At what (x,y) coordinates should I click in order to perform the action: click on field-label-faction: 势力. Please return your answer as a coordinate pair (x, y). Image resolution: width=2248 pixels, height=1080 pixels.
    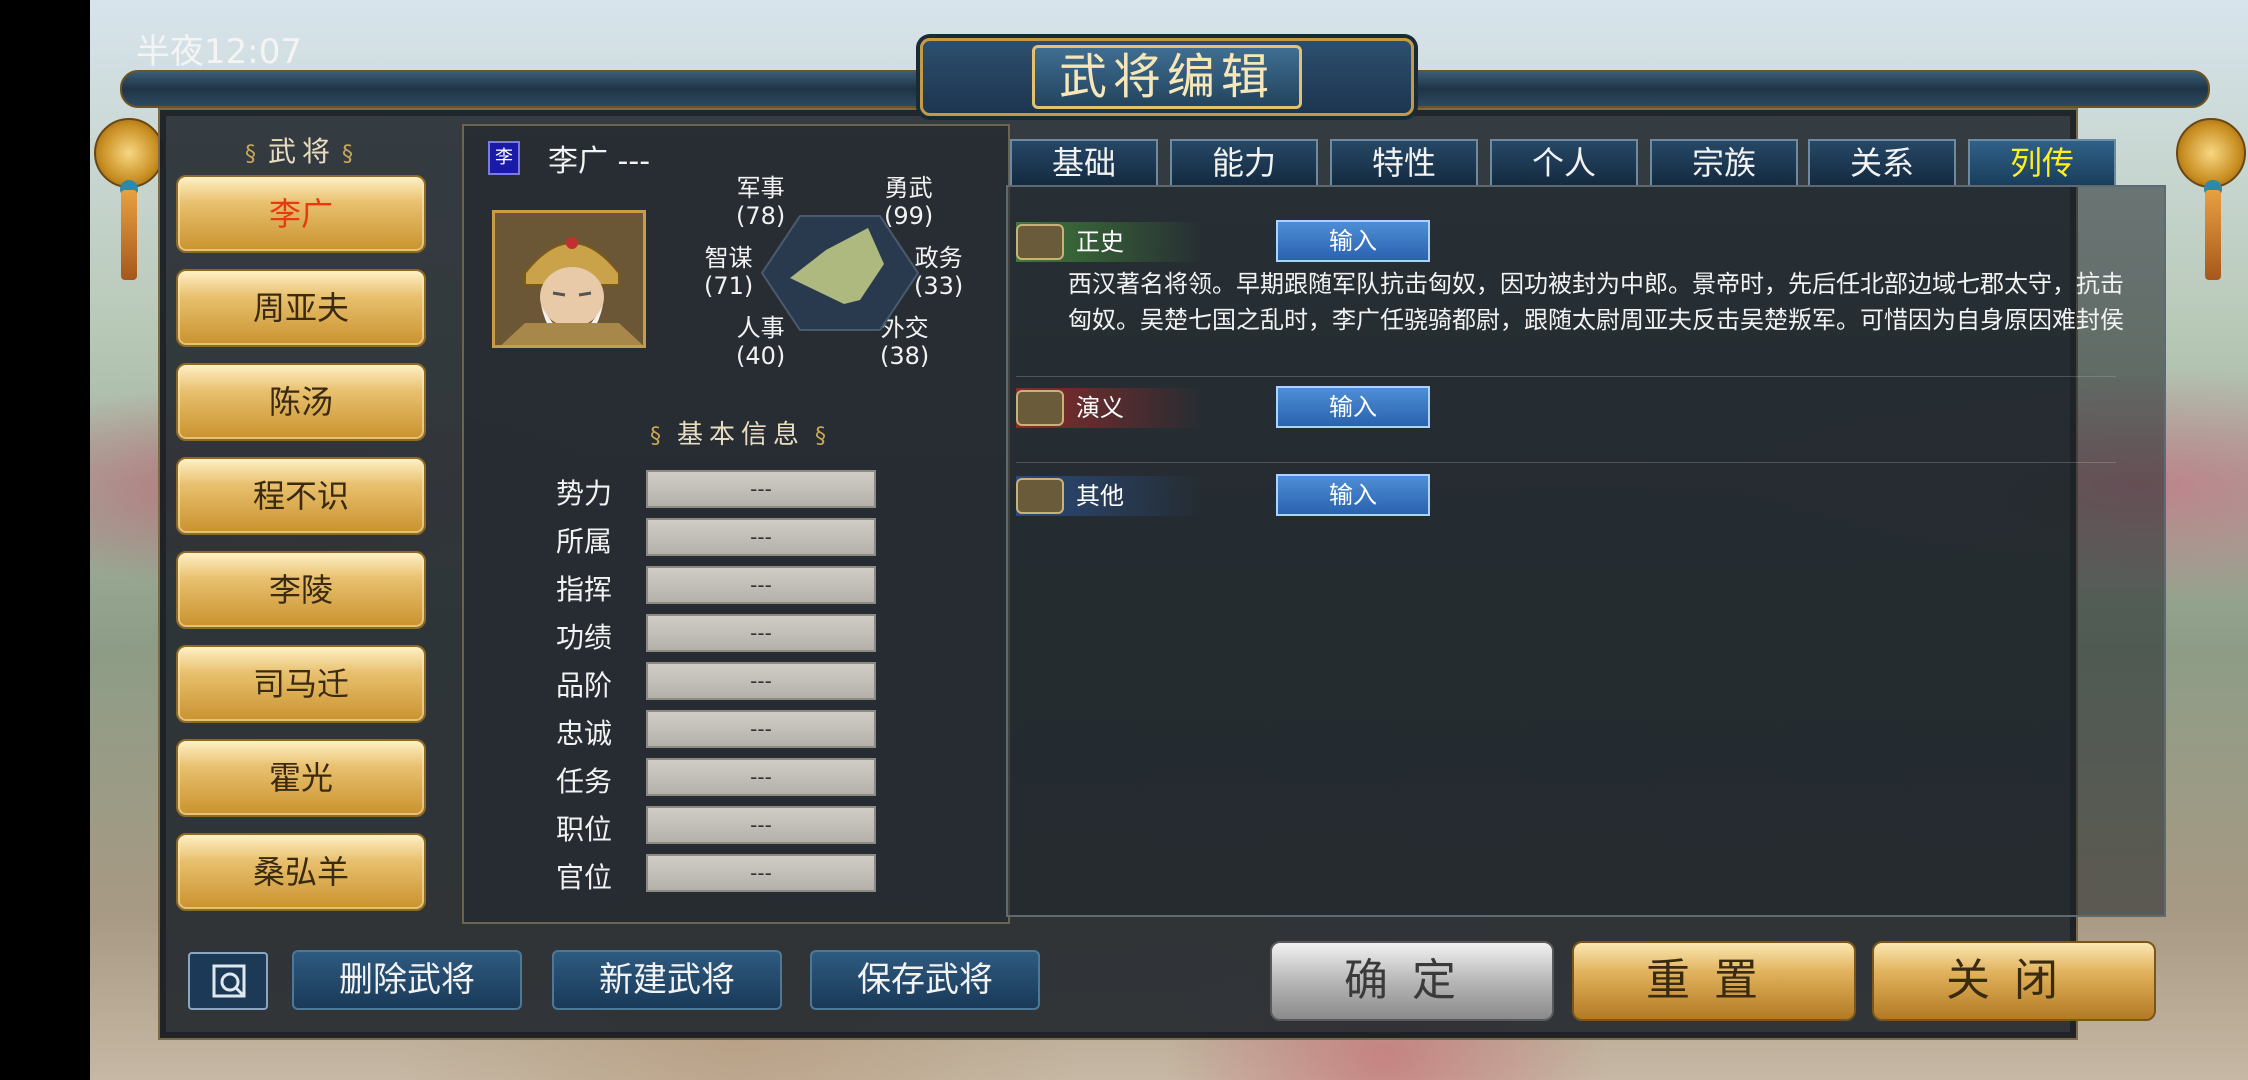
    Looking at the image, I should click on (584, 493).